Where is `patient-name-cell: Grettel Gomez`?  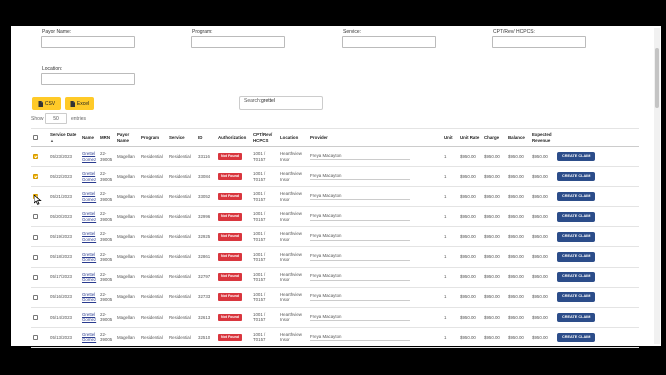
patient-name-cell: Grettel Gomez is located at coordinates (89, 197).